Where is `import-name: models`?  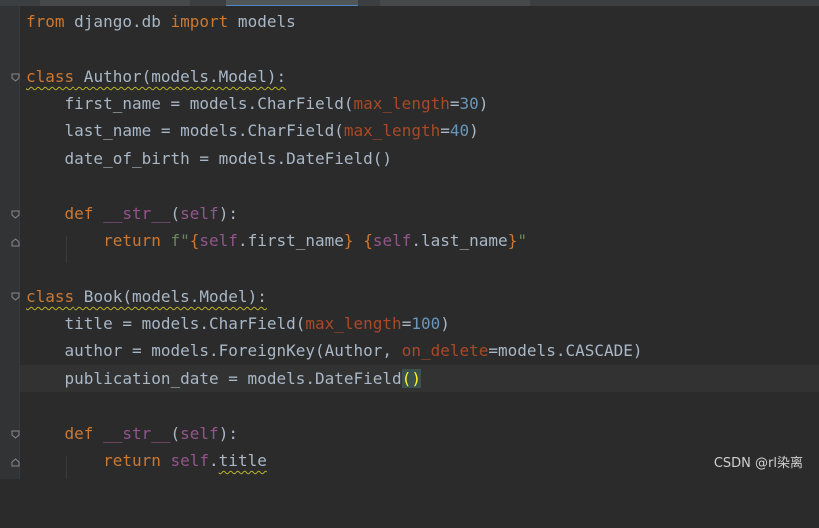 import-name: models is located at coordinates (262, 21).